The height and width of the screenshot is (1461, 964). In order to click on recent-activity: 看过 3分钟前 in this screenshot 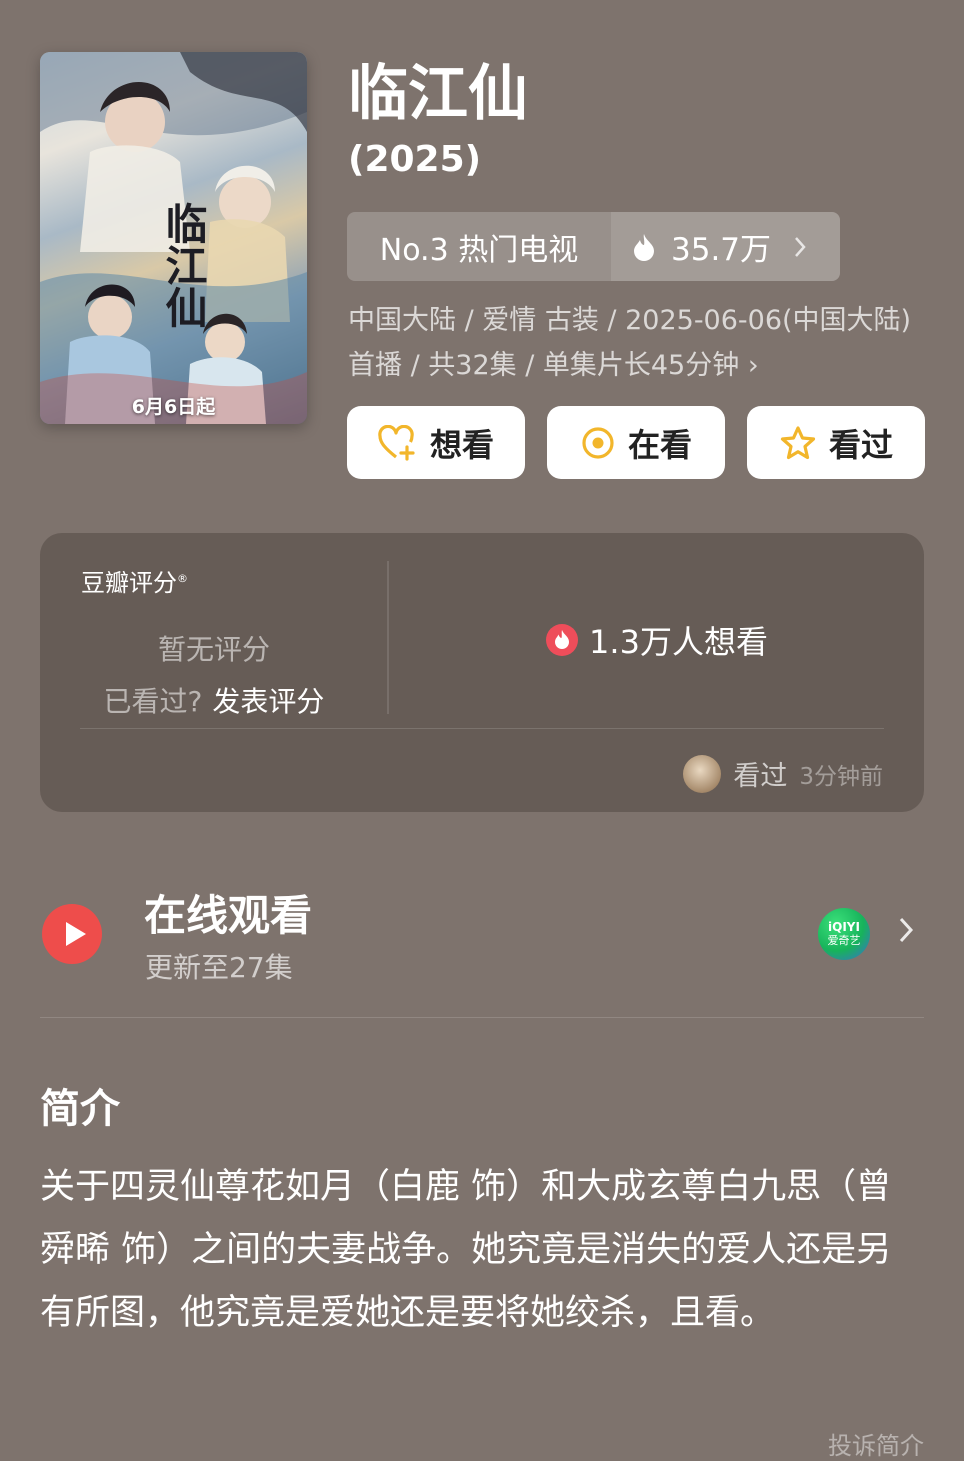, I will do `click(783, 773)`.